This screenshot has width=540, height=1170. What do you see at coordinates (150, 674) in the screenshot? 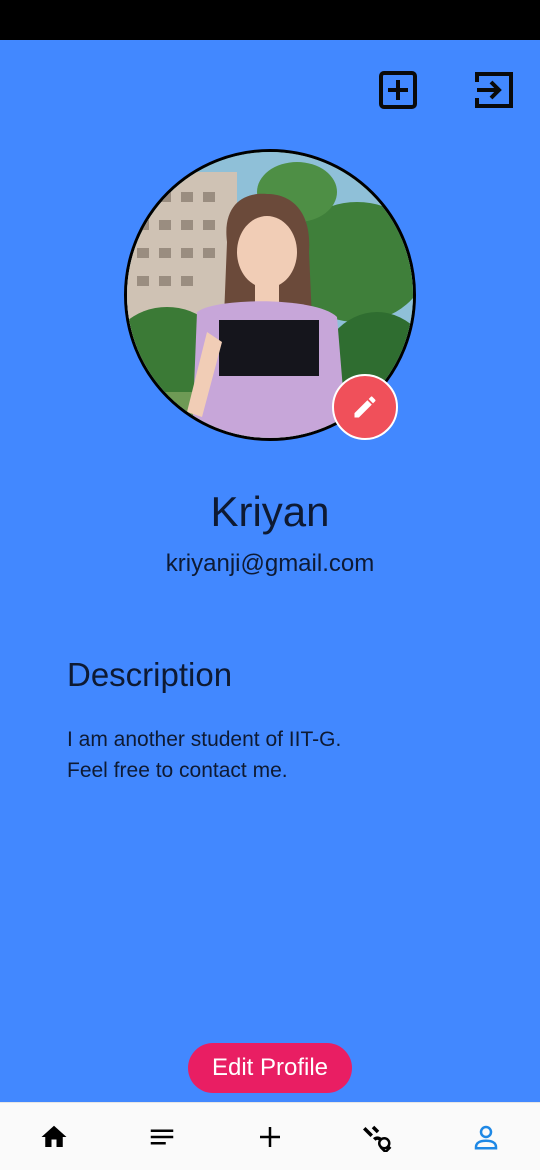
I see `description-heading: Description` at bounding box center [150, 674].